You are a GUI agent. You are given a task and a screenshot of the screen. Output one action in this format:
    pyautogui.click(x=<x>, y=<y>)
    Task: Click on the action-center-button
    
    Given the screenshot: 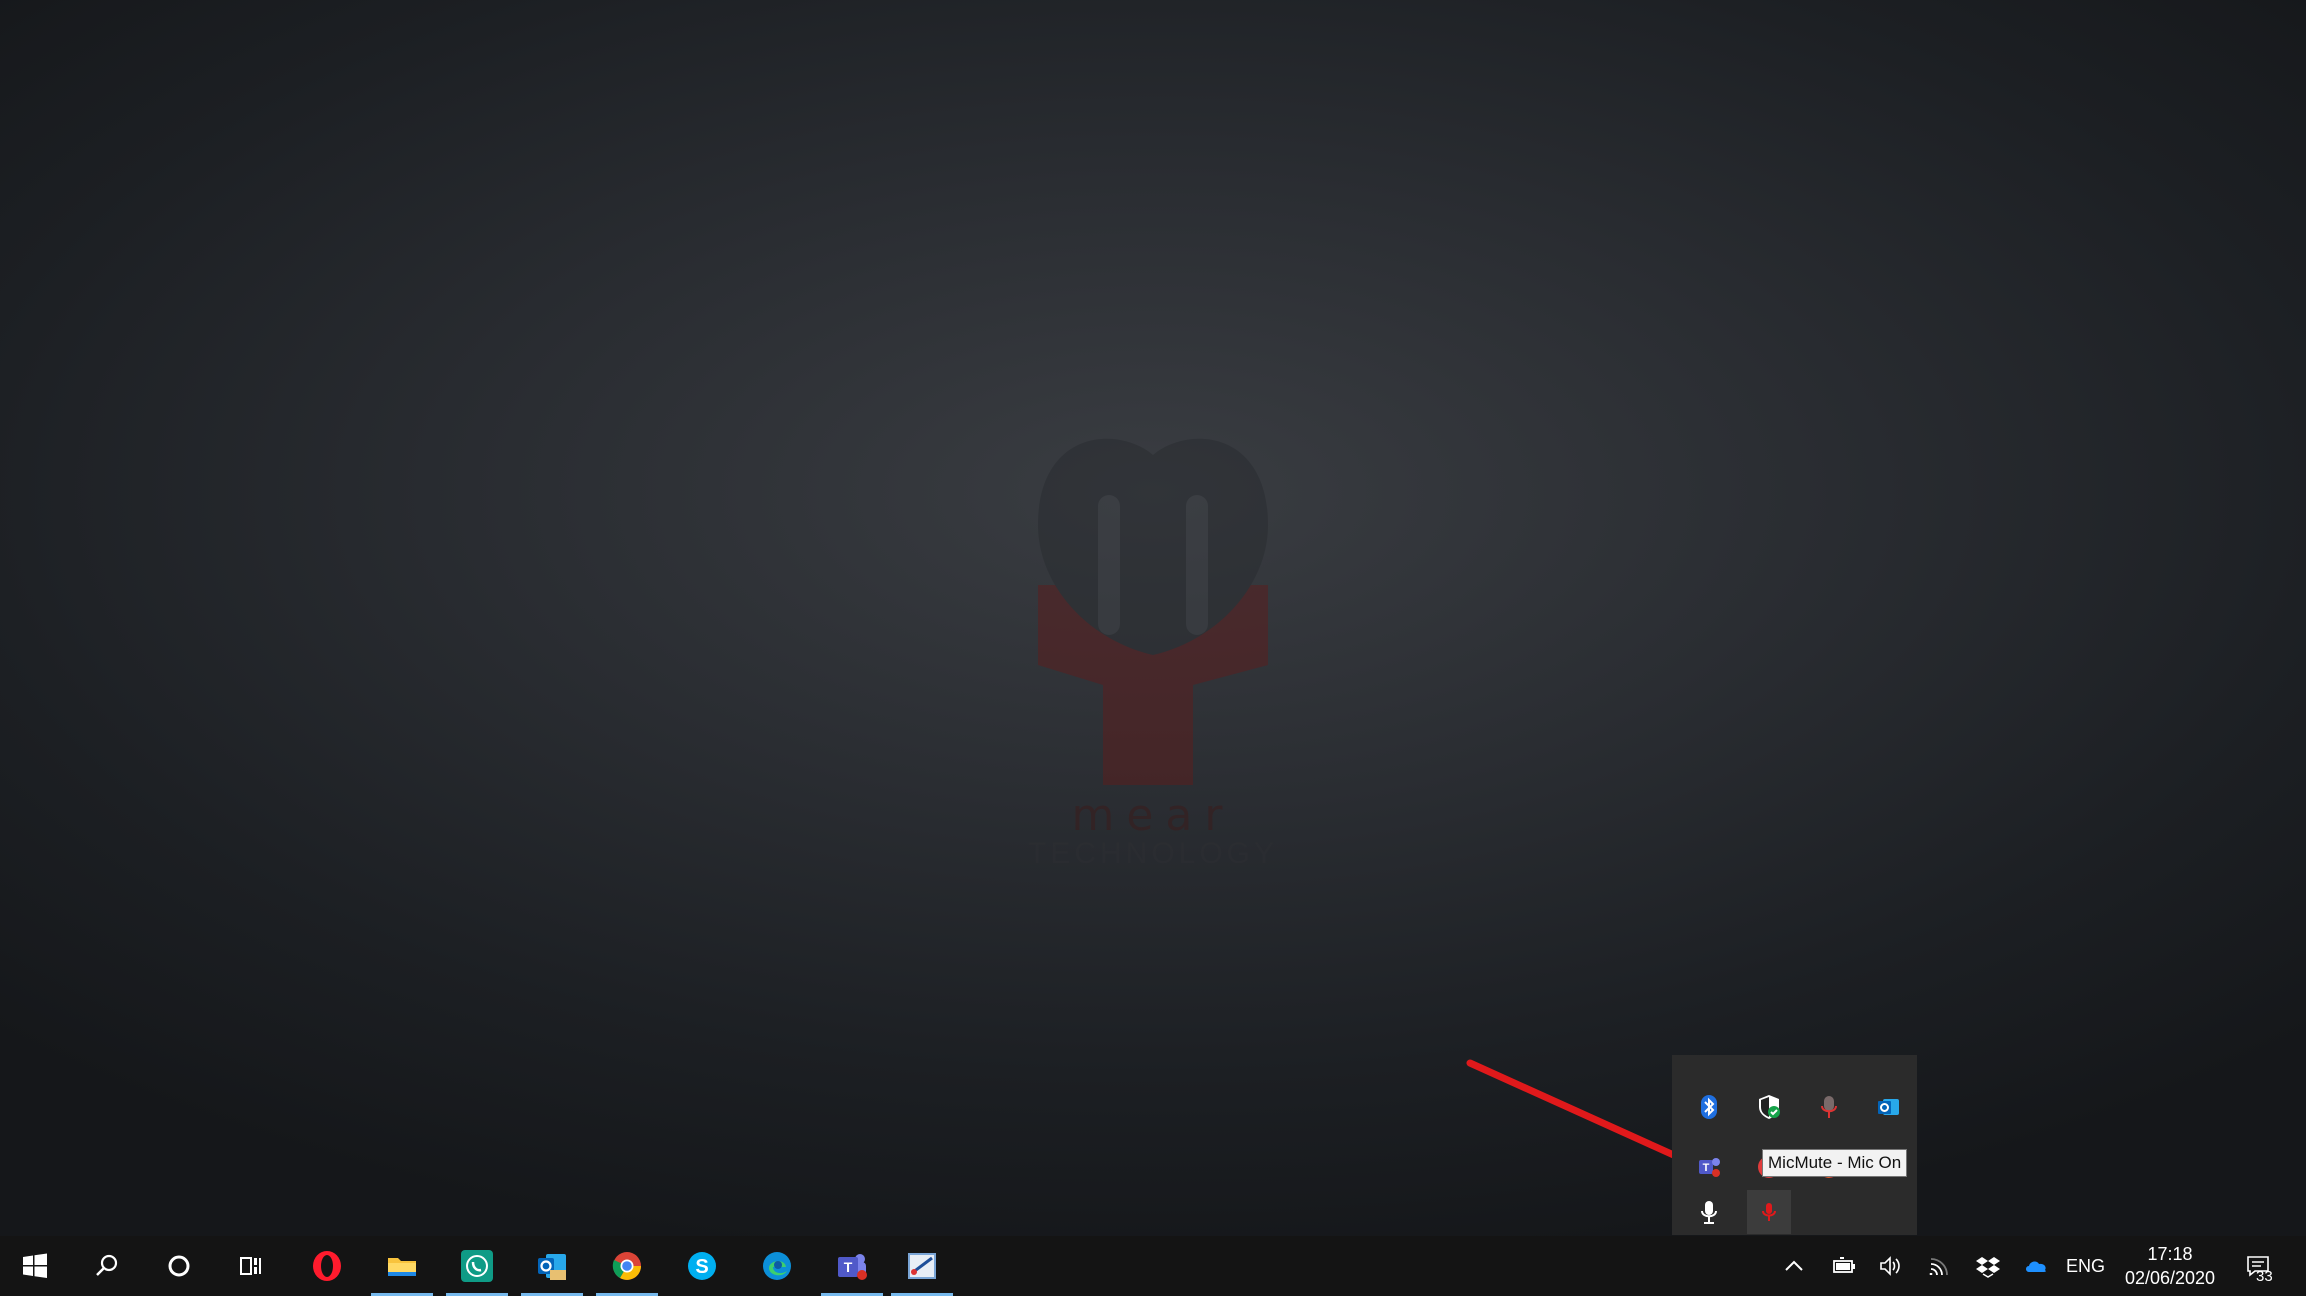 What is the action you would take?
    pyautogui.click(x=2258, y=1266)
    